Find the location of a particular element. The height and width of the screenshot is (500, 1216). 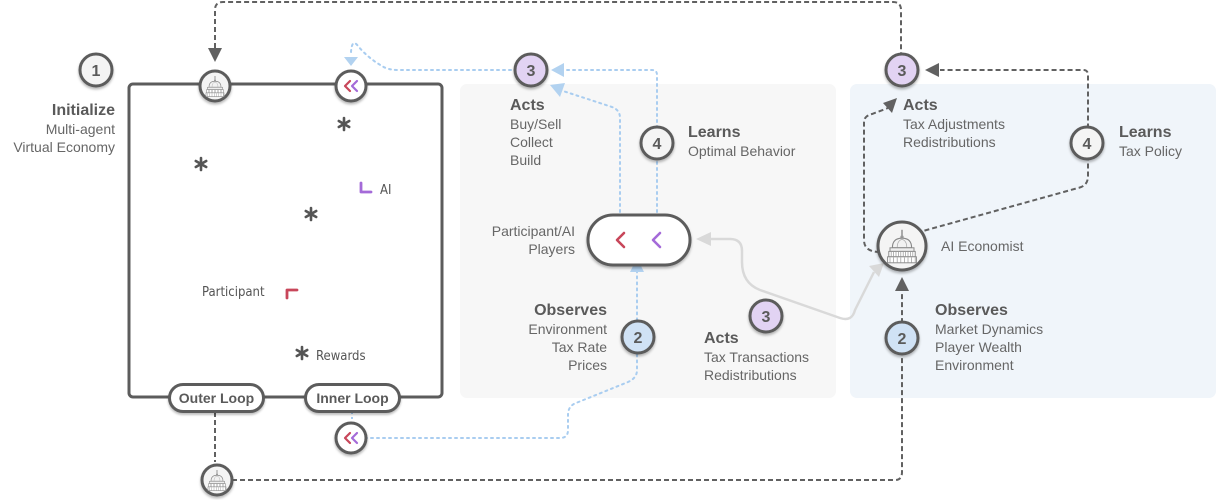

inner-acts-line: Buy/Sell is located at coordinates (536, 124).